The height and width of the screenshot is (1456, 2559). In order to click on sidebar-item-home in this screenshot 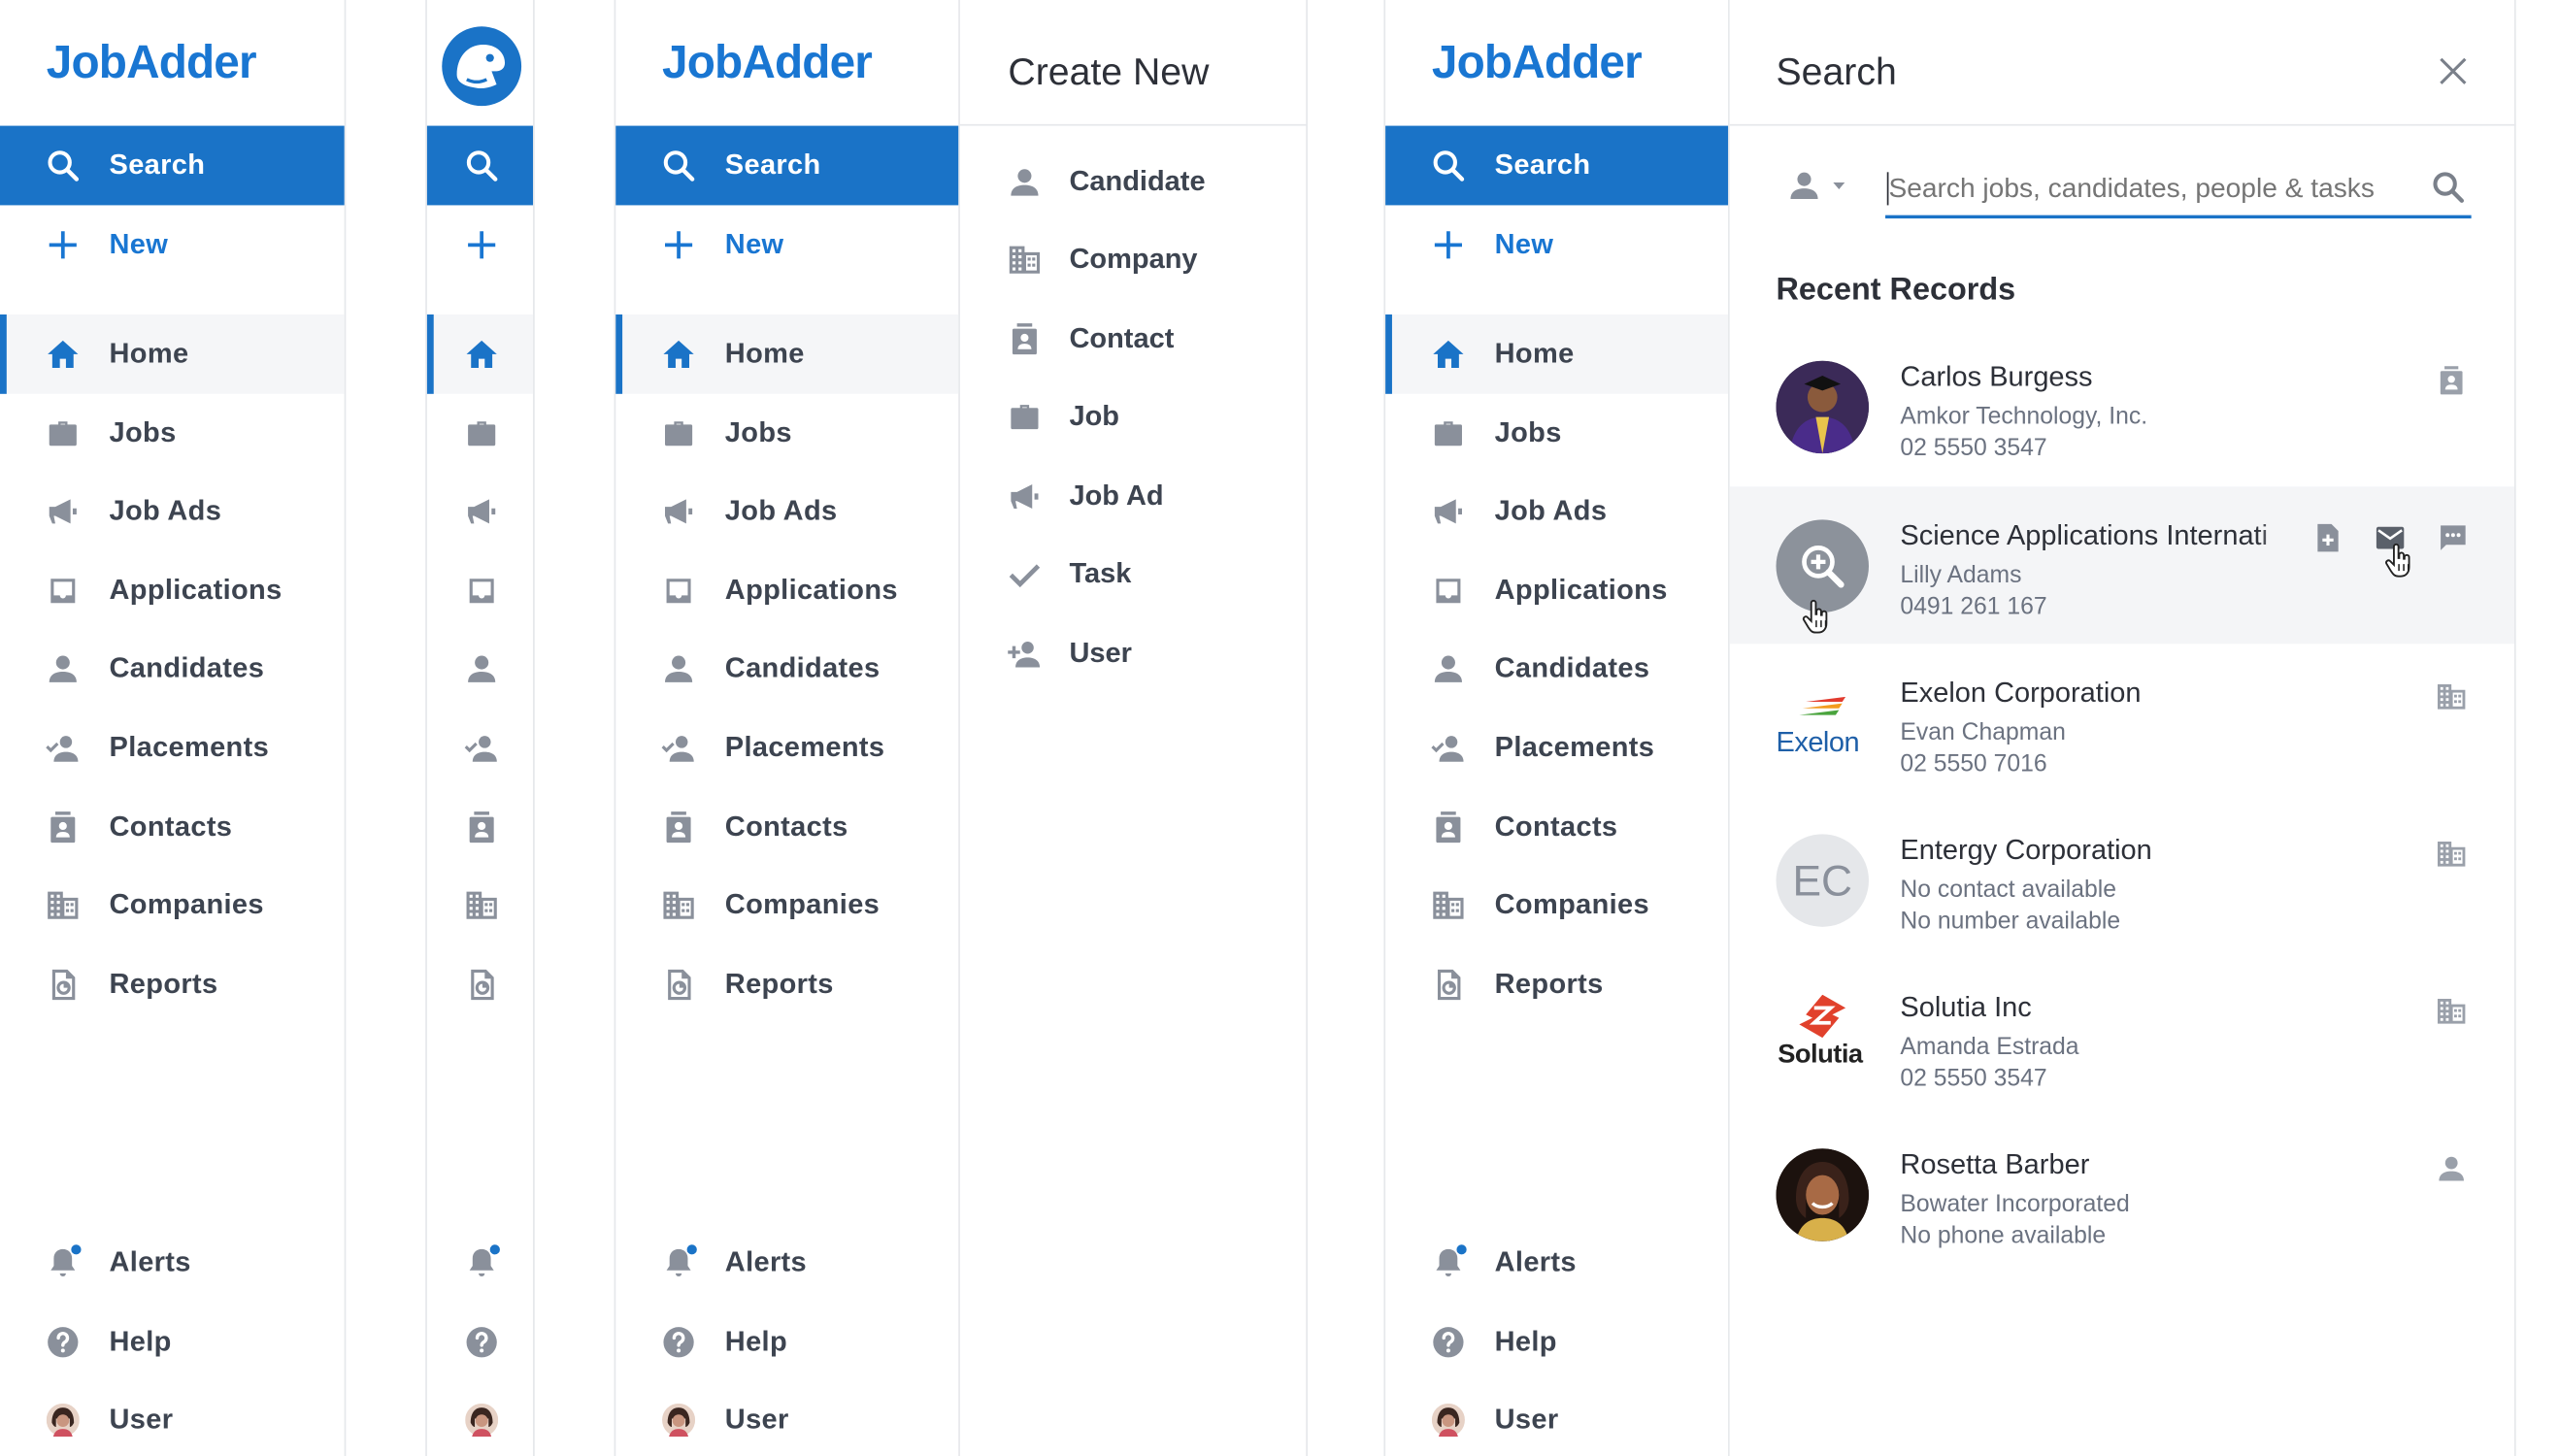, I will do `click(480, 354)`.